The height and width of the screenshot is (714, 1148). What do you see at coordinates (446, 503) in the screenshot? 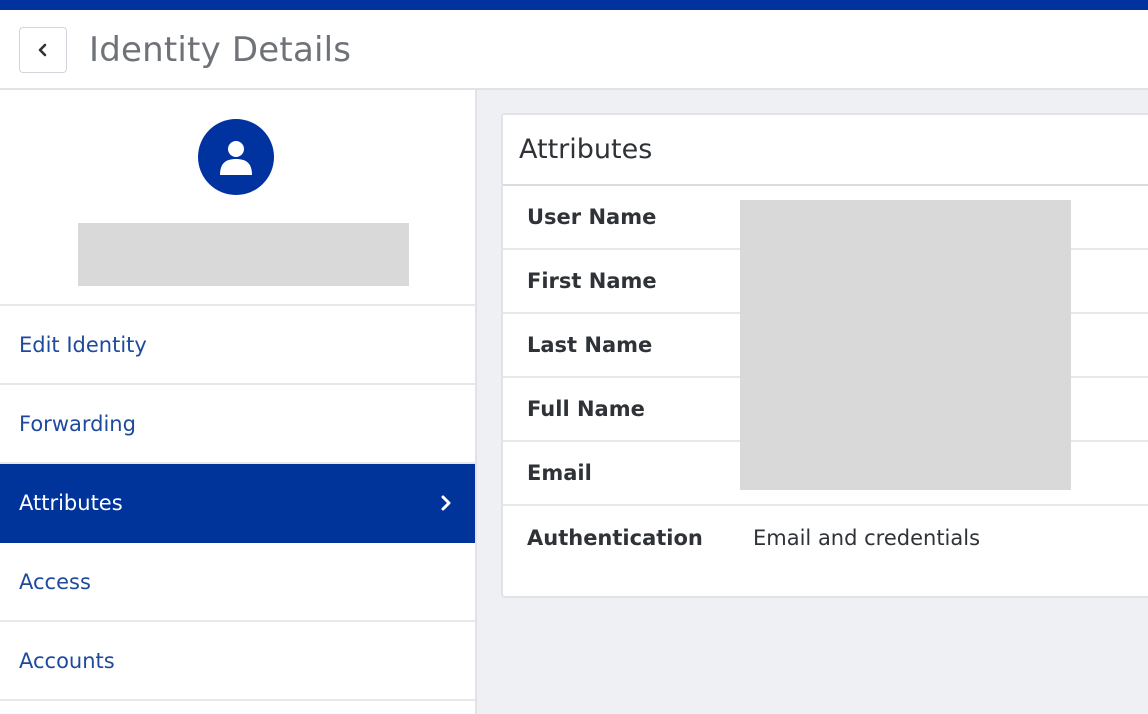
I see `chevron-right-icon` at bounding box center [446, 503].